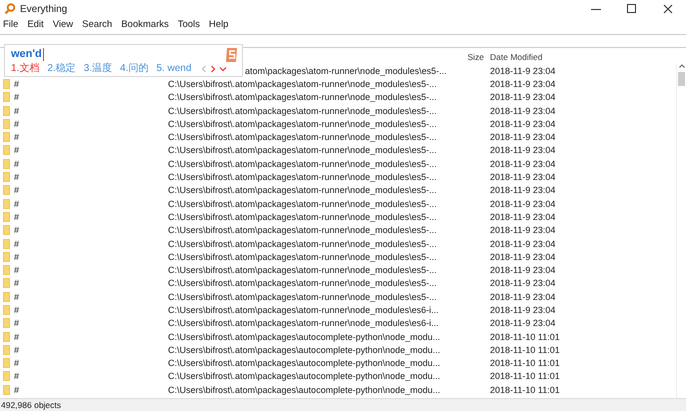  I want to click on expand-icon, so click(223, 69).